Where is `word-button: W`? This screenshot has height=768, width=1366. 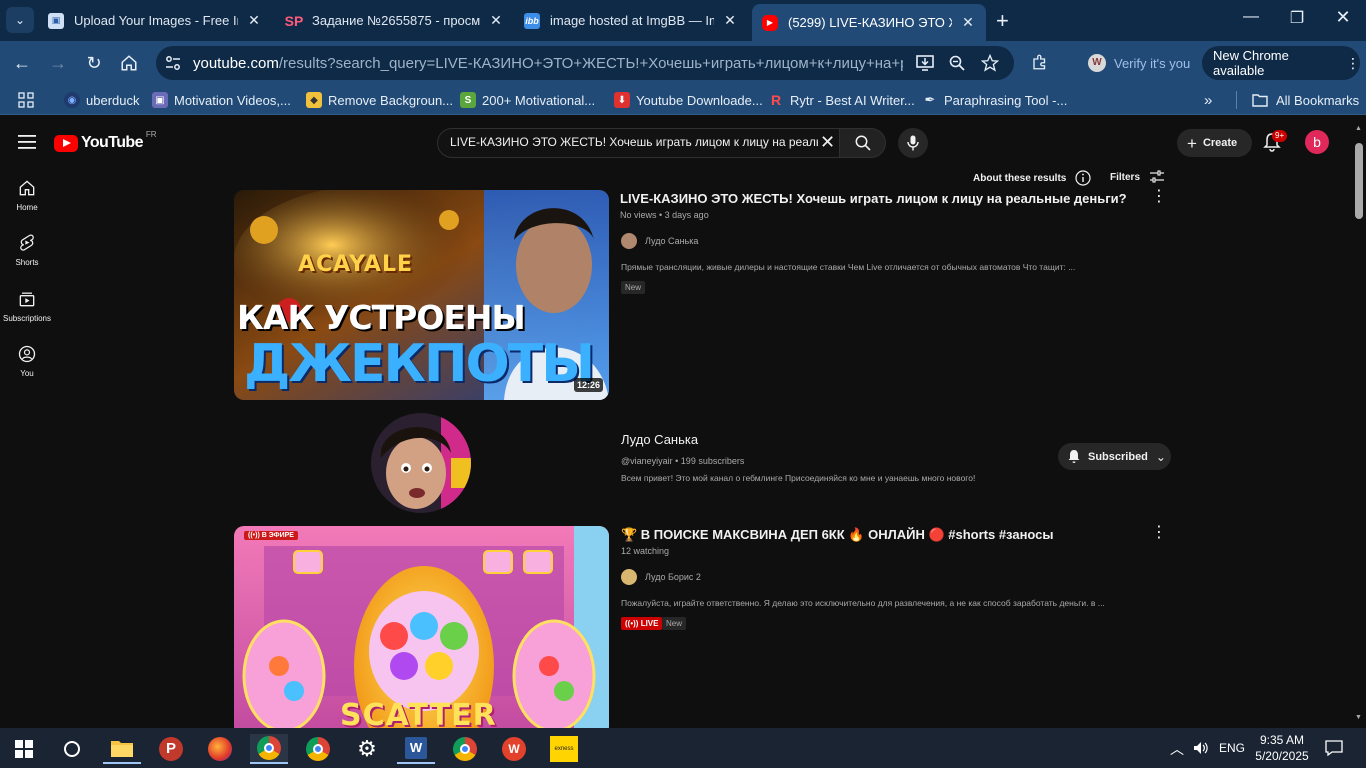
word-button: W is located at coordinates (416, 749).